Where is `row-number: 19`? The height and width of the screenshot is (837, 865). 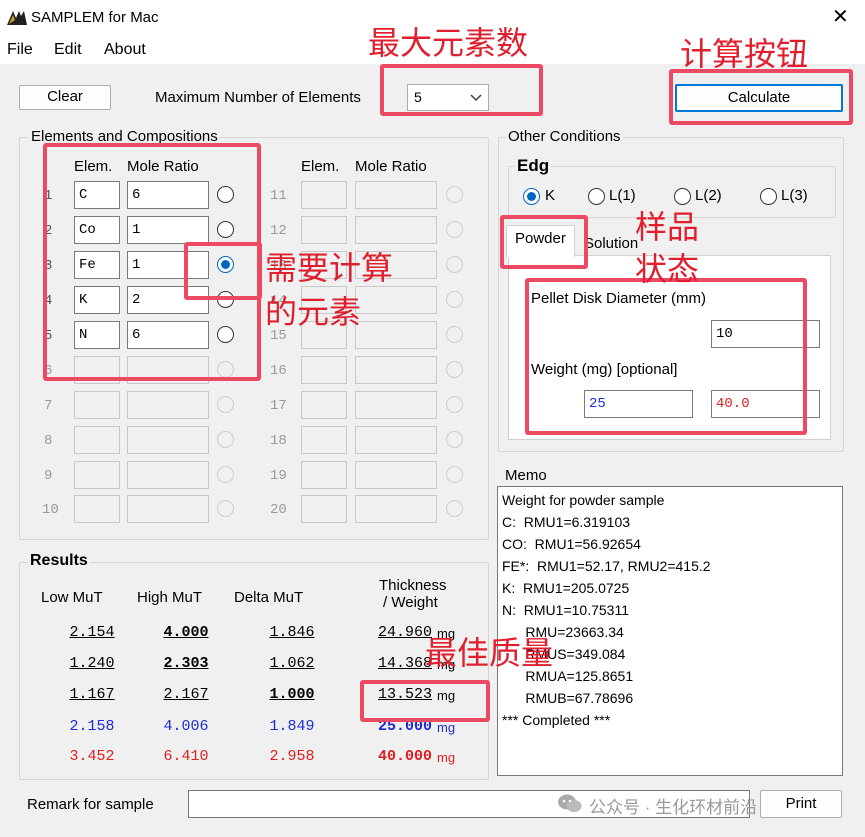
row-number: 19 is located at coordinates (278, 476).